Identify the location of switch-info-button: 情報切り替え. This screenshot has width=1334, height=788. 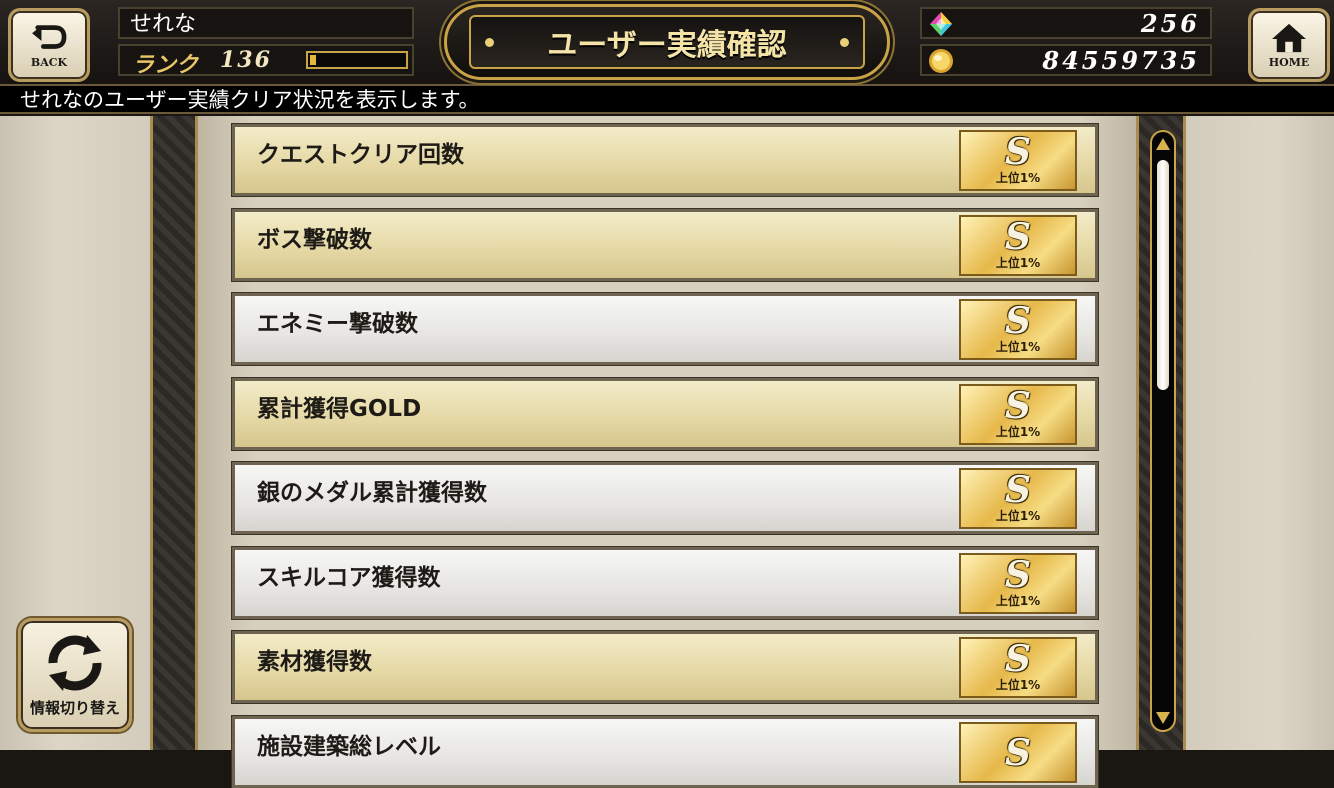
(75, 675).